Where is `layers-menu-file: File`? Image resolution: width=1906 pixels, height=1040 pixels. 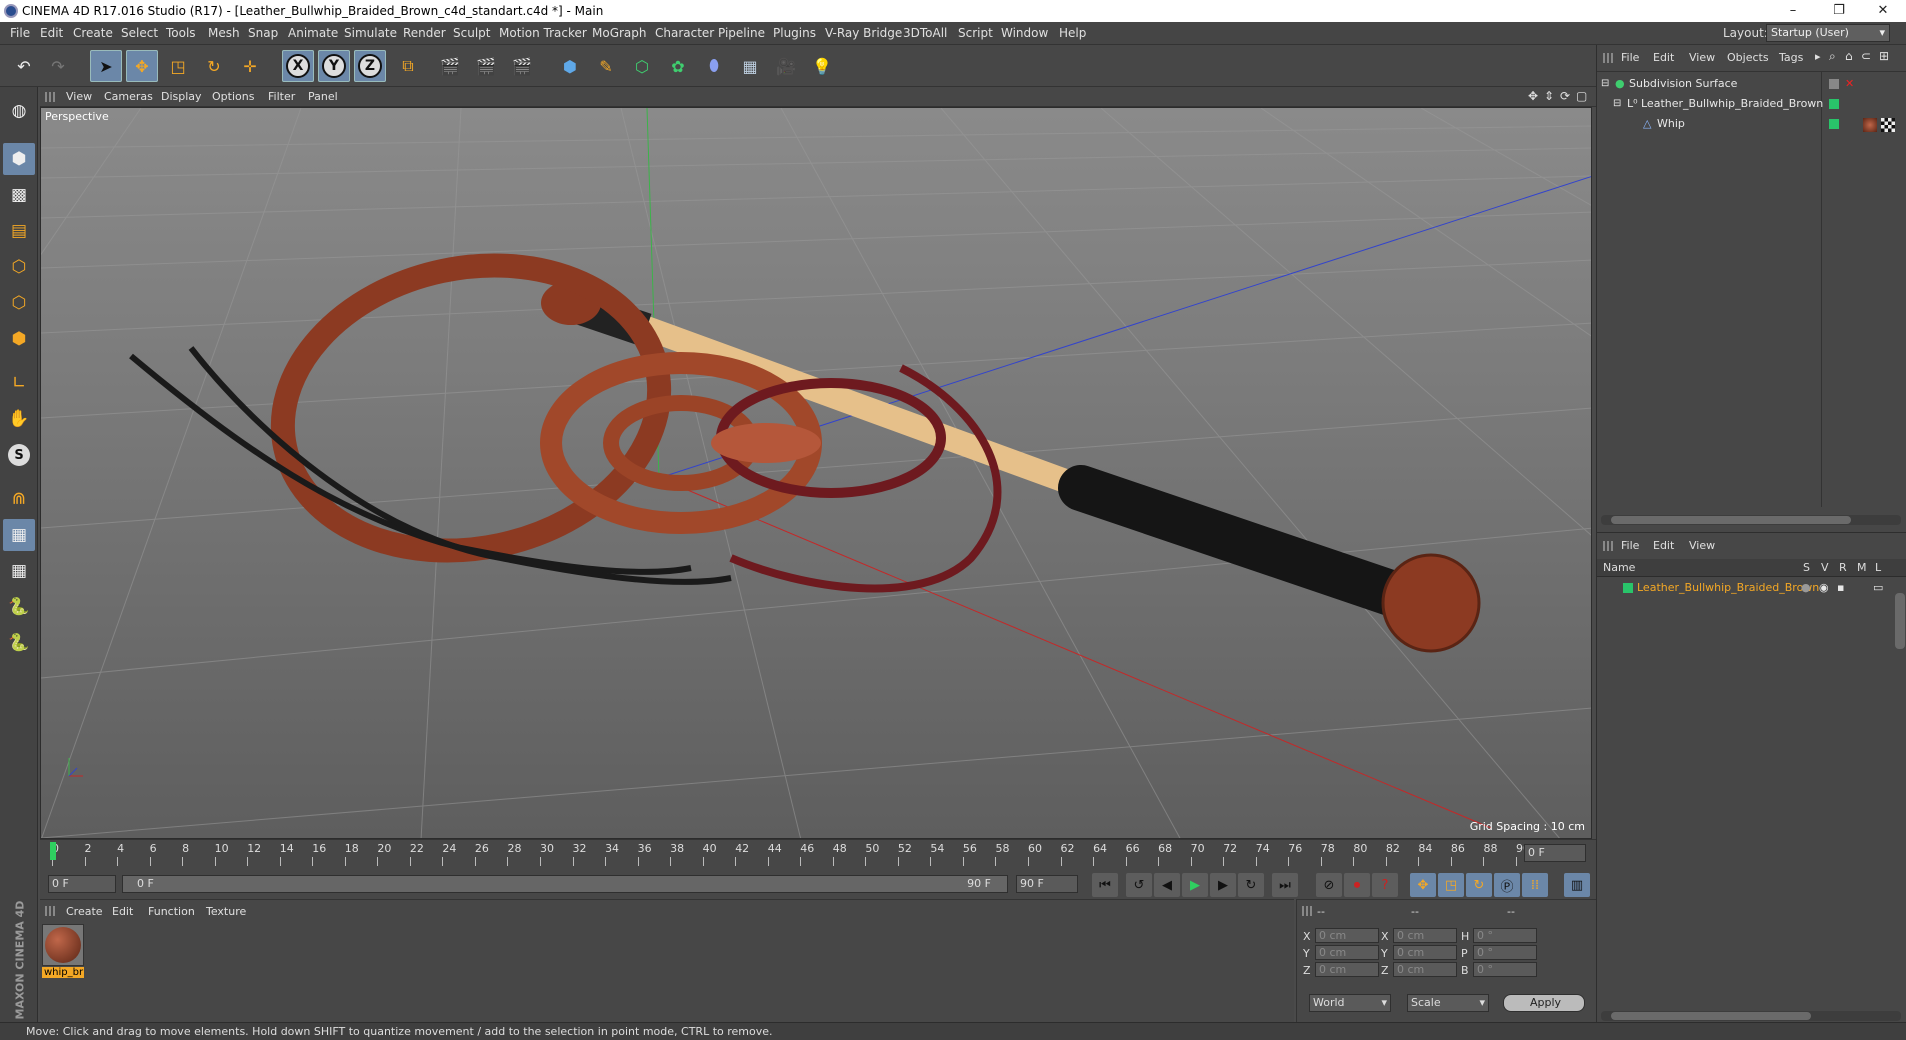
layers-menu-file: File is located at coordinates (1630, 545).